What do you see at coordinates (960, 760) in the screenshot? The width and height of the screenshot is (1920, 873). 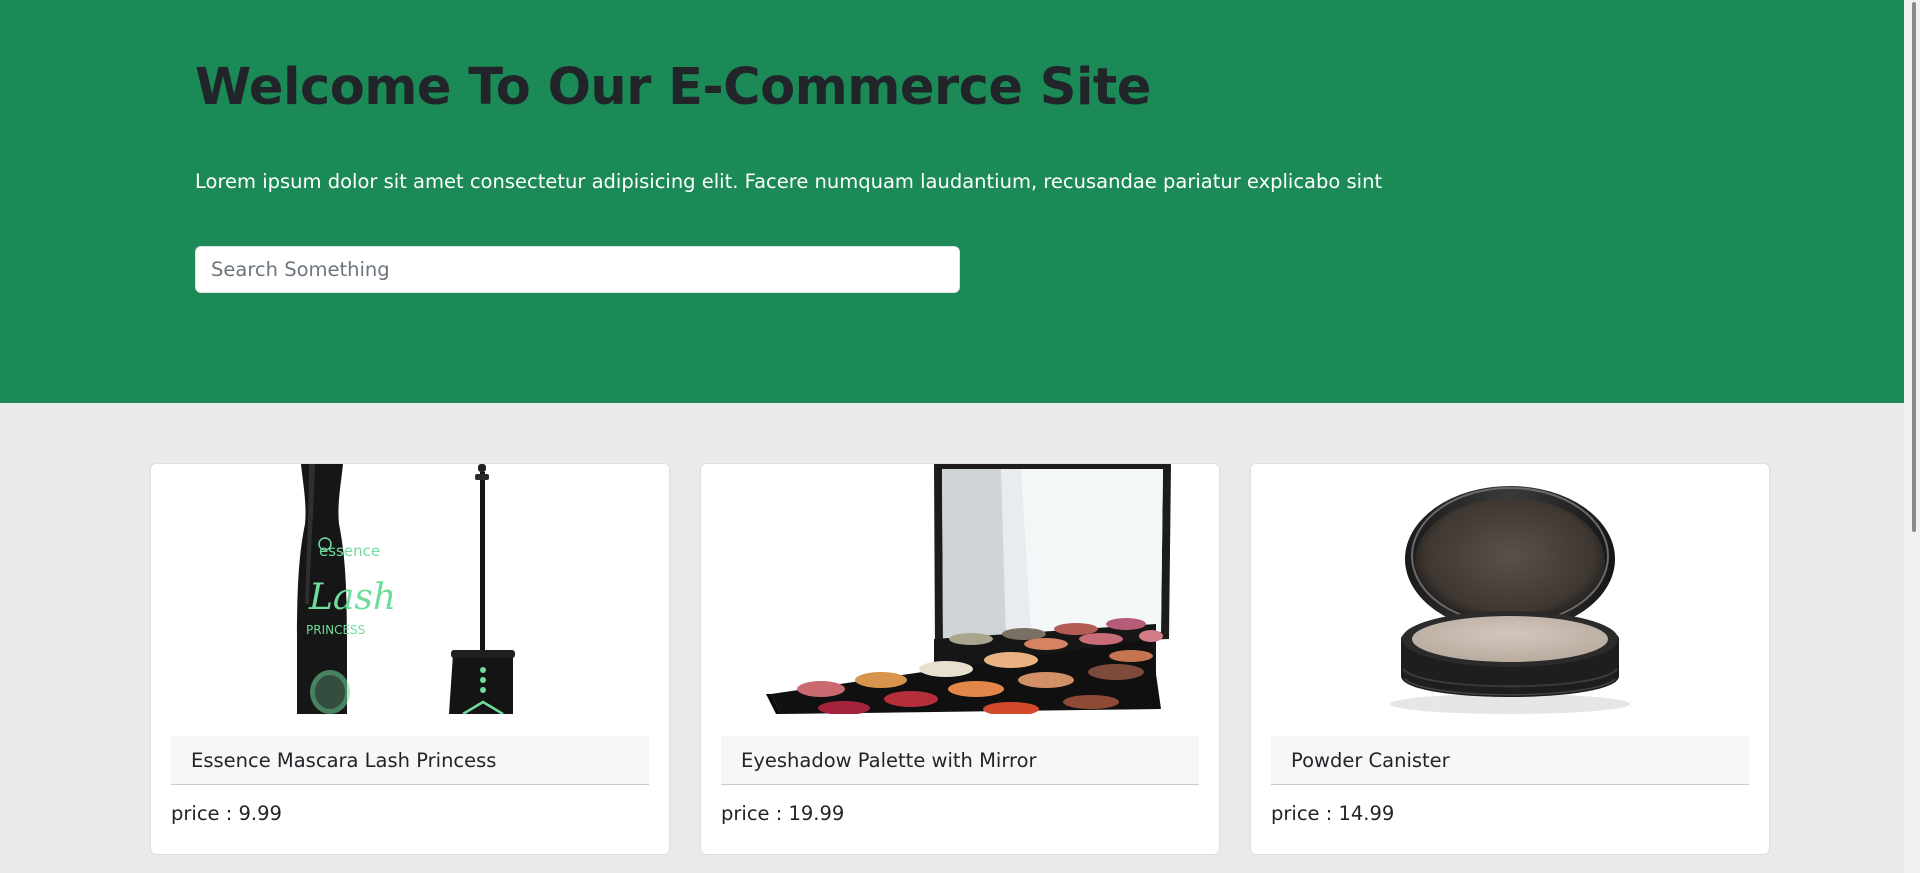 I see `product-name: Eyeshadow Palette with Mirror` at bounding box center [960, 760].